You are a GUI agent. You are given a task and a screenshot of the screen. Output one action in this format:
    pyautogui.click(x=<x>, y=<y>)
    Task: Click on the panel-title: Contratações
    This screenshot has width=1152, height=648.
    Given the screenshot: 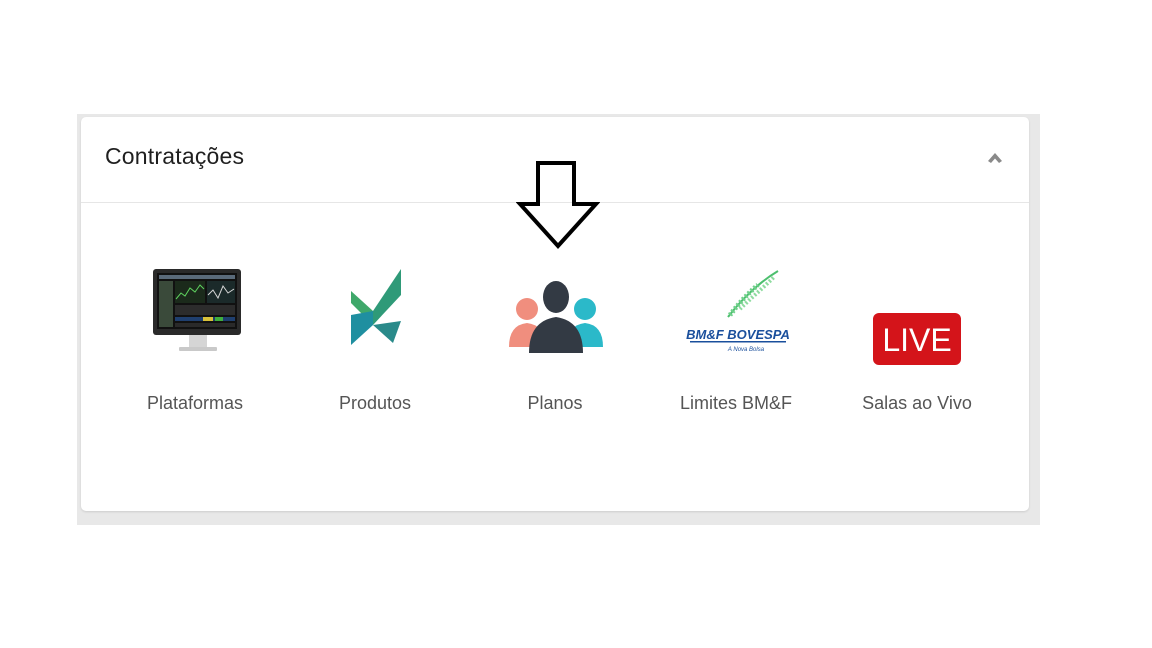 What is the action you would take?
    pyautogui.click(x=175, y=156)
    